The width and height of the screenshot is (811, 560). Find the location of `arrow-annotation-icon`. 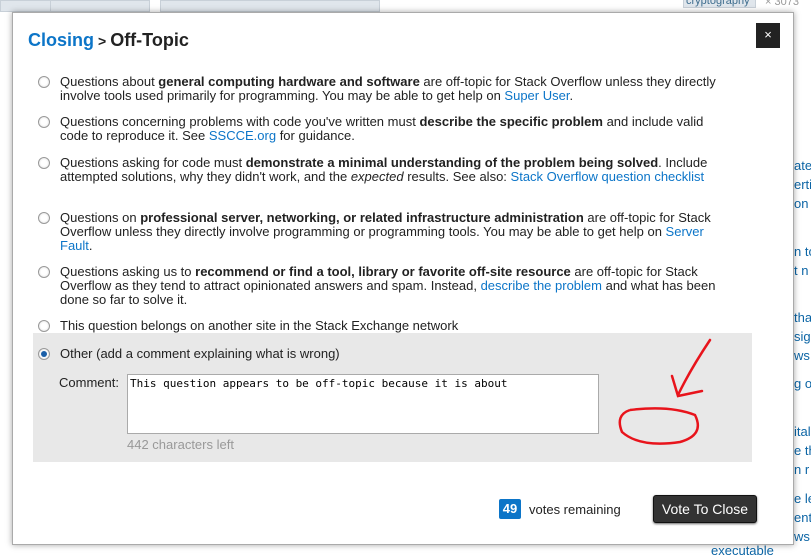

arrow-annotation-icon is located at coordinates (691, 368).